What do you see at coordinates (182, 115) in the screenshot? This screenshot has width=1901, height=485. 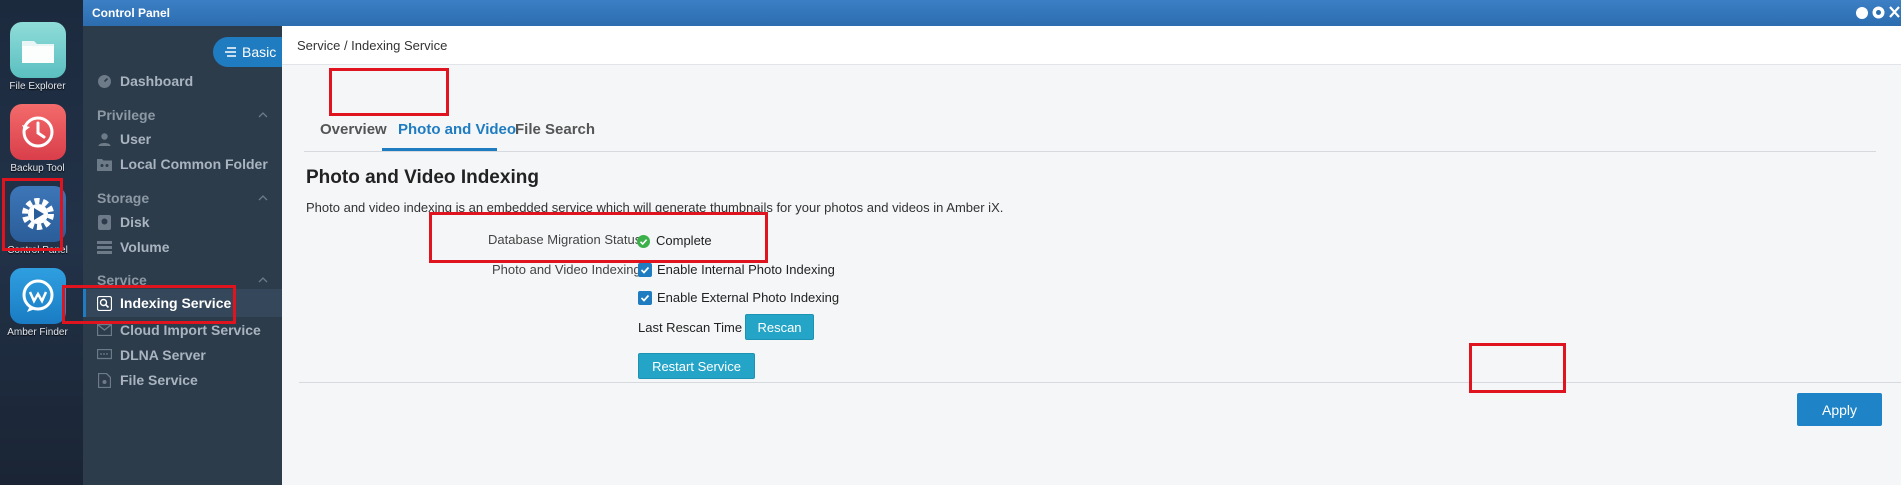 I see `sidebar-section-privilege: Privilege` at bounding box center [182, 115].